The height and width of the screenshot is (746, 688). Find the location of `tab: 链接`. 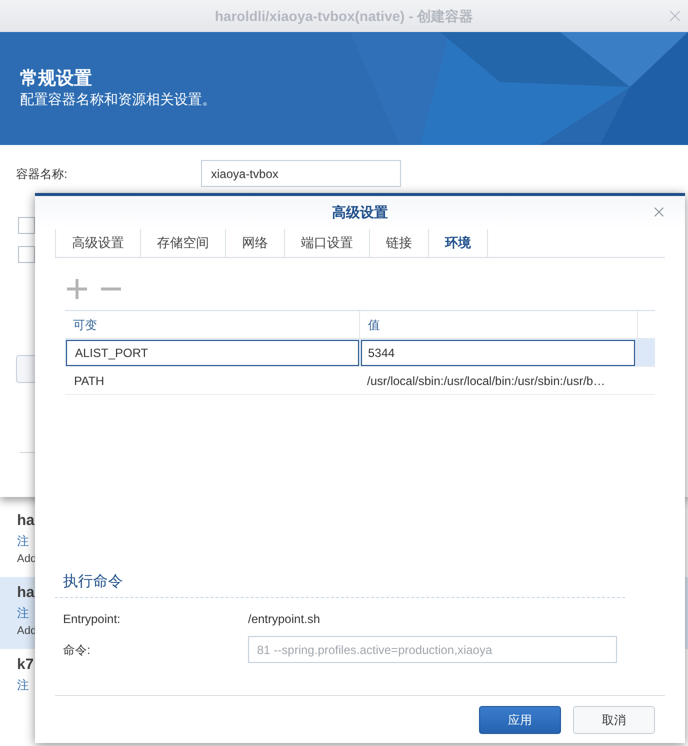

tab: 链接 is located at coordinates (398, 243).